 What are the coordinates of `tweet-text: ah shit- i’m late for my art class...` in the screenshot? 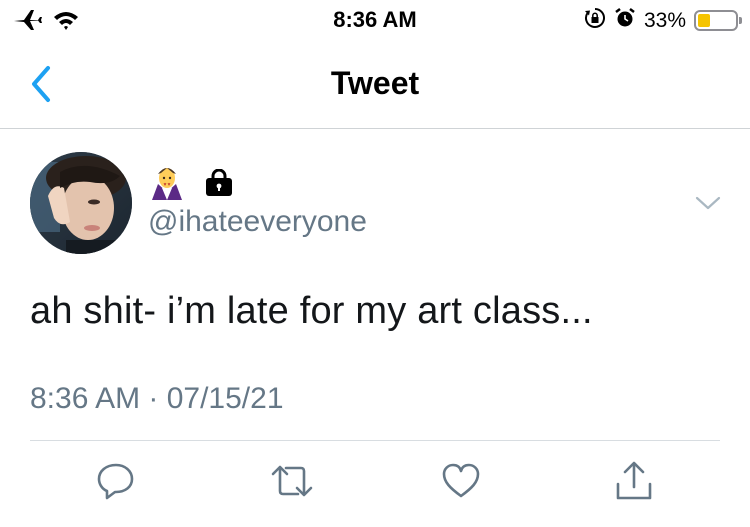 It's located at (311, 311).